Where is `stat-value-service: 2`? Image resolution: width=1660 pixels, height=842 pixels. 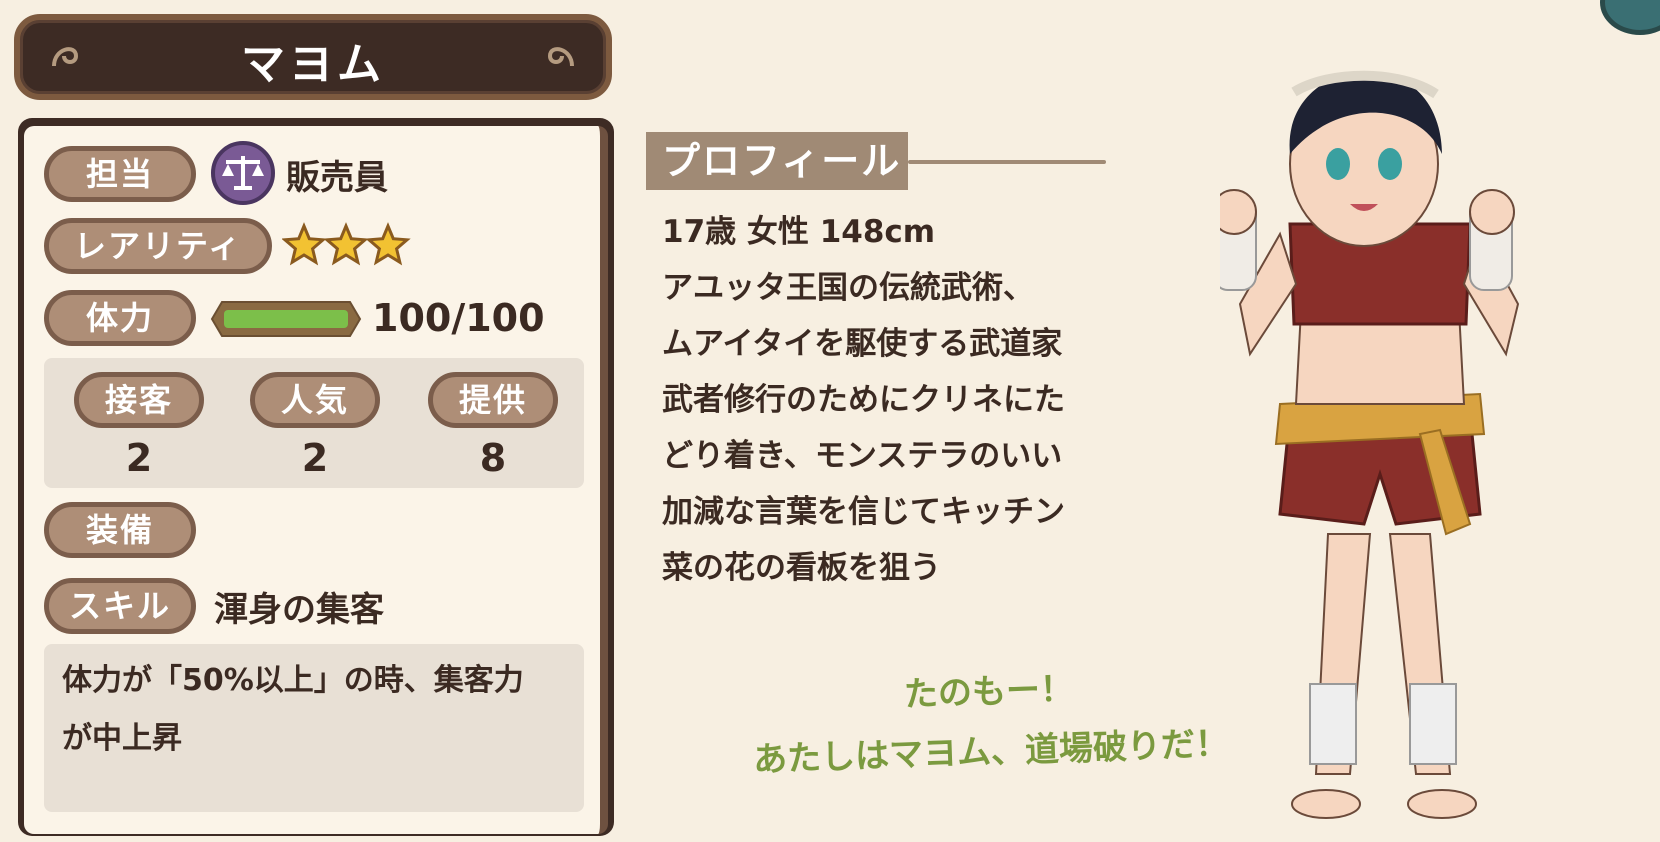 stat-value-service: 2 is located at coordinates (139, 458).